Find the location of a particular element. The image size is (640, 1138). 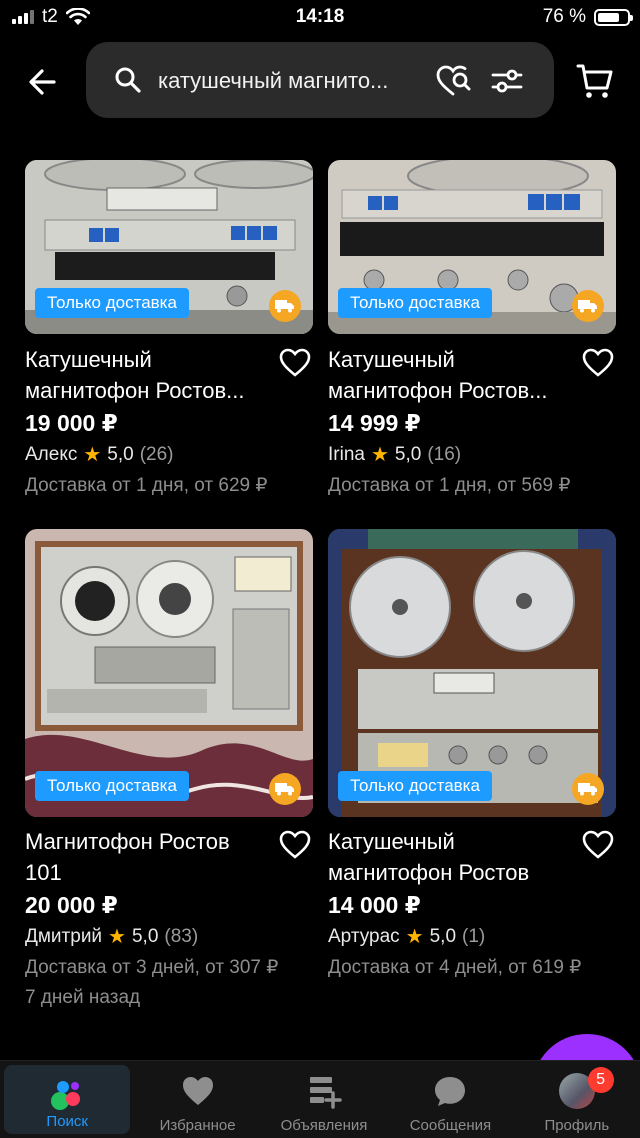

seller-name: Irina is located at coordinates (346, 455).